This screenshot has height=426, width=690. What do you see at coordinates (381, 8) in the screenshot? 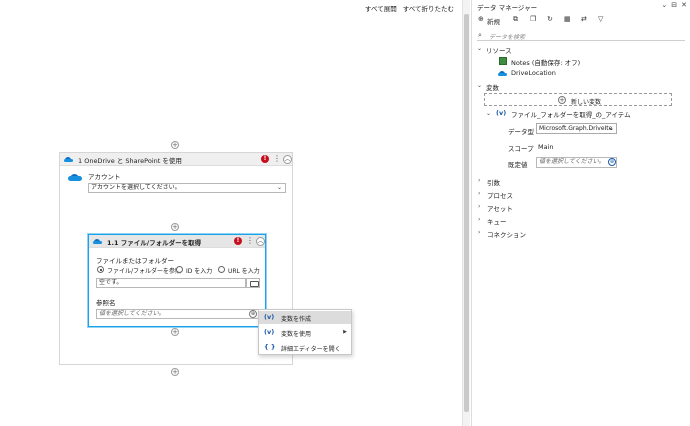
I see `expand-all-link: すべて展開` at bounding box center [381, 8].